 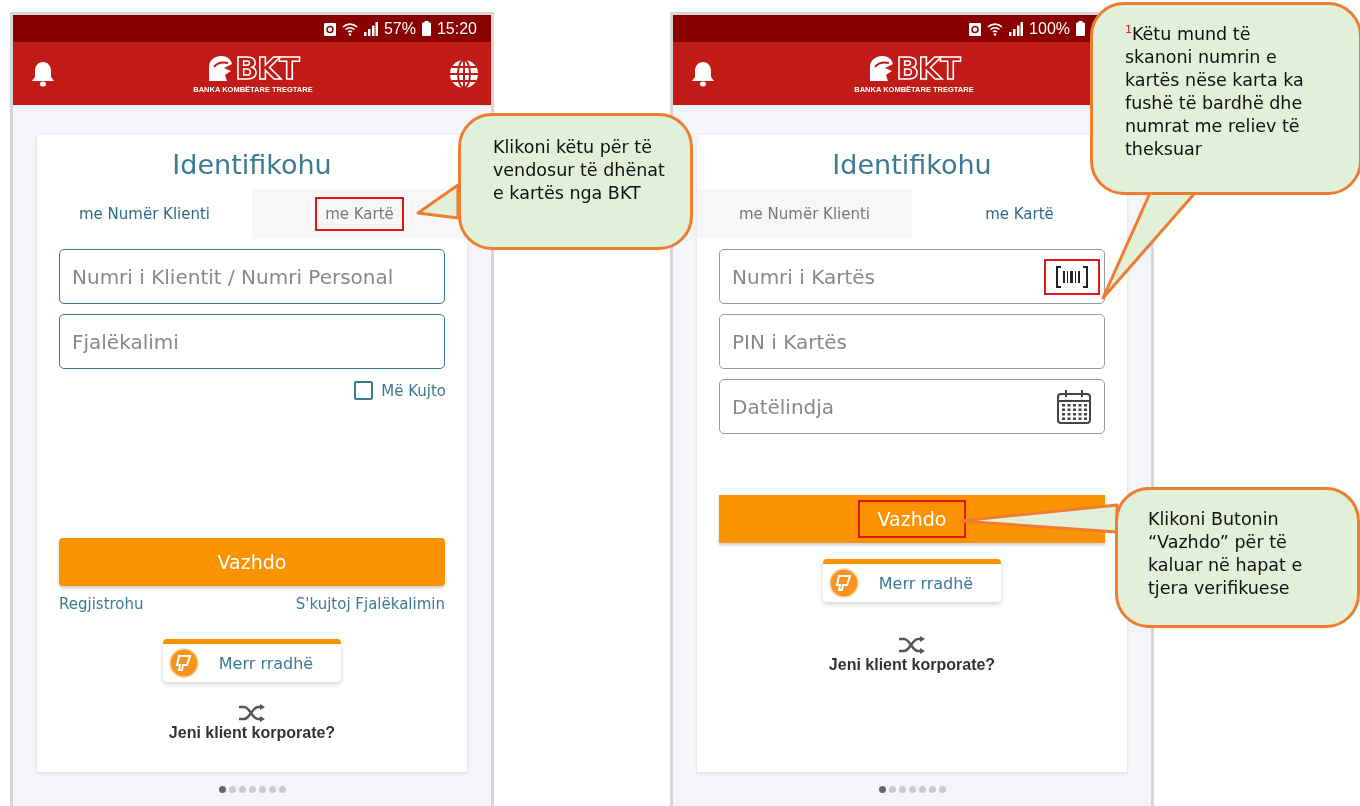 What do you see at coordinates (252, 341) in the screenshot?
I see `input-field: Fjalëkalimi` at bounding box center [252, 341].